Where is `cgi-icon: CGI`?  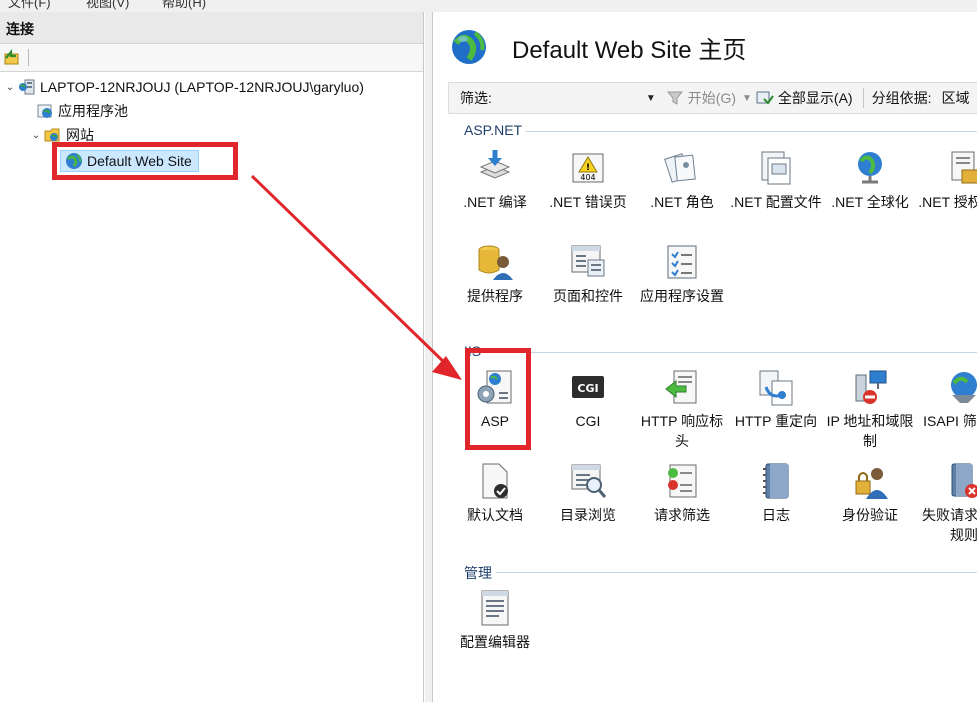 cgi-icon: CGI is located at coordinates (588, 387).